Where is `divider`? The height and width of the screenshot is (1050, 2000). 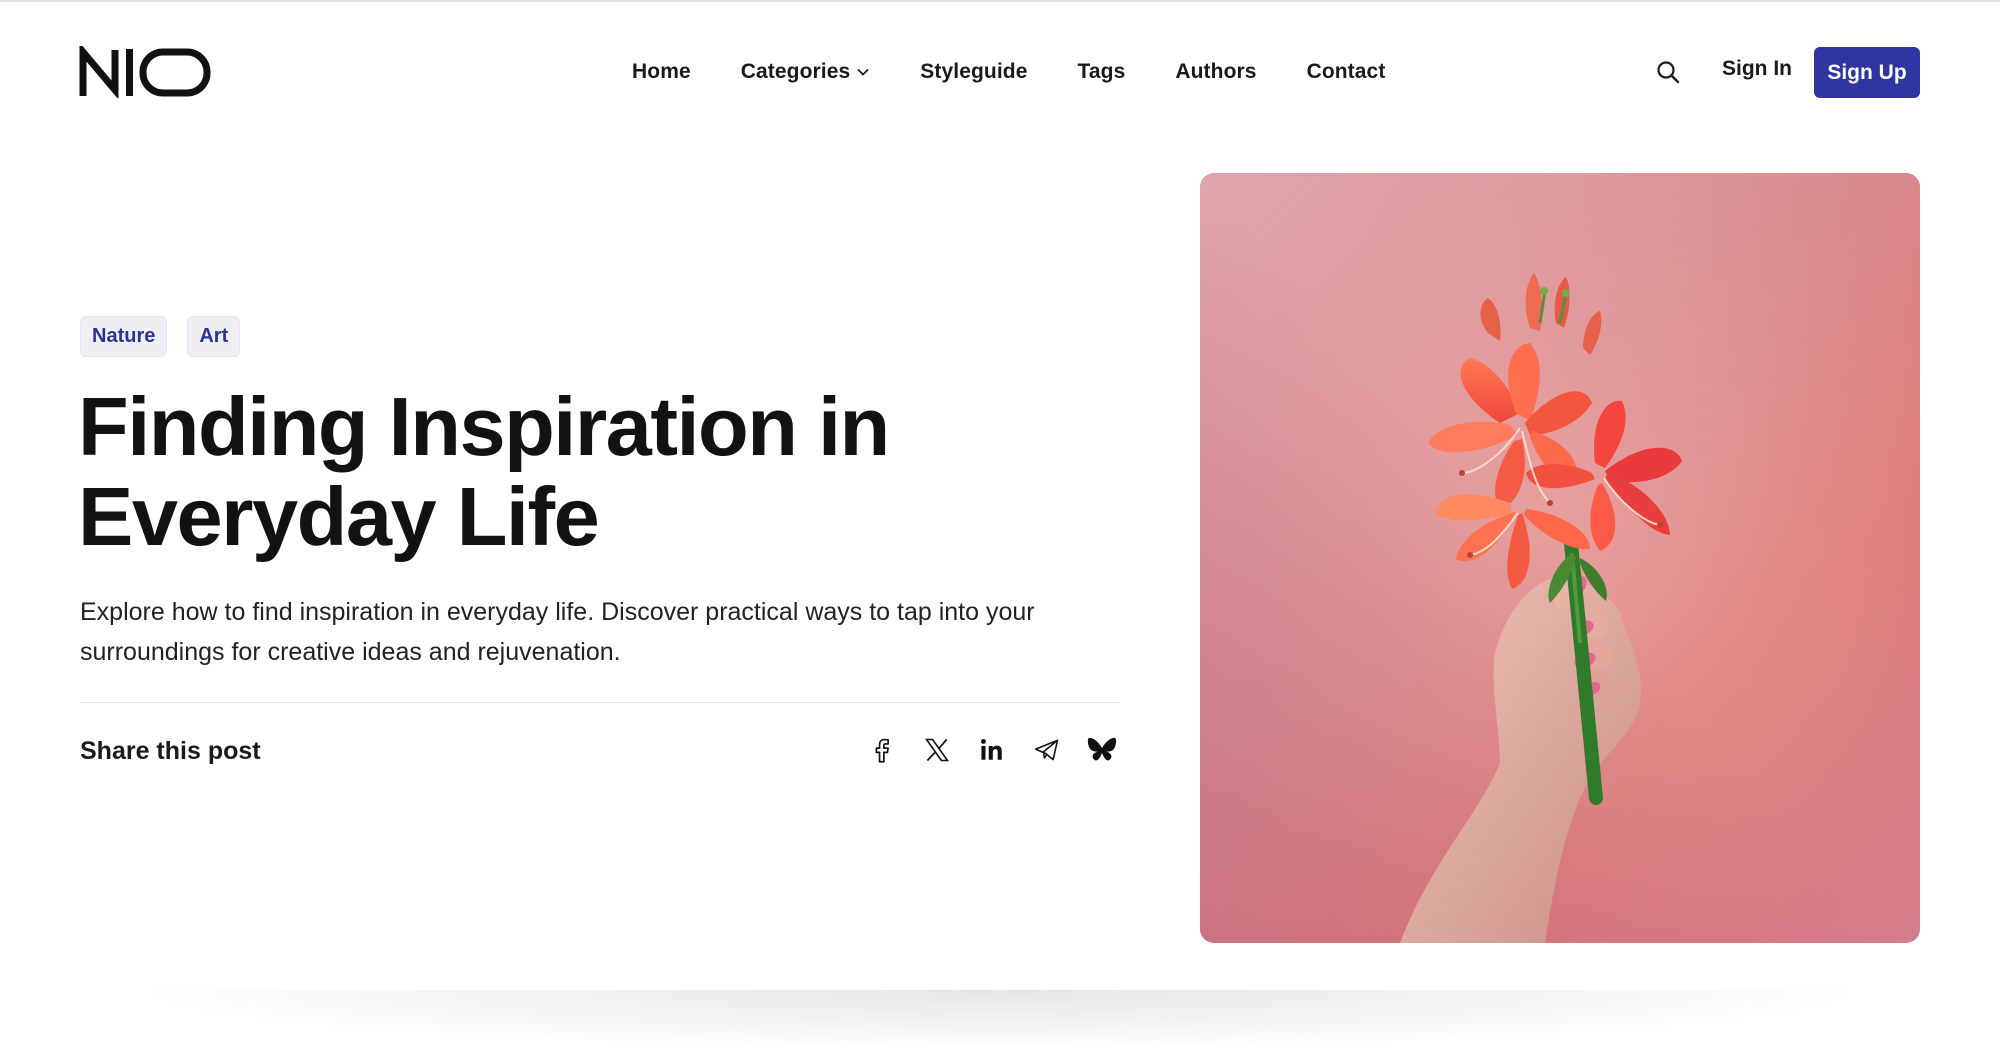
divider is located at coordinates (600, 702).